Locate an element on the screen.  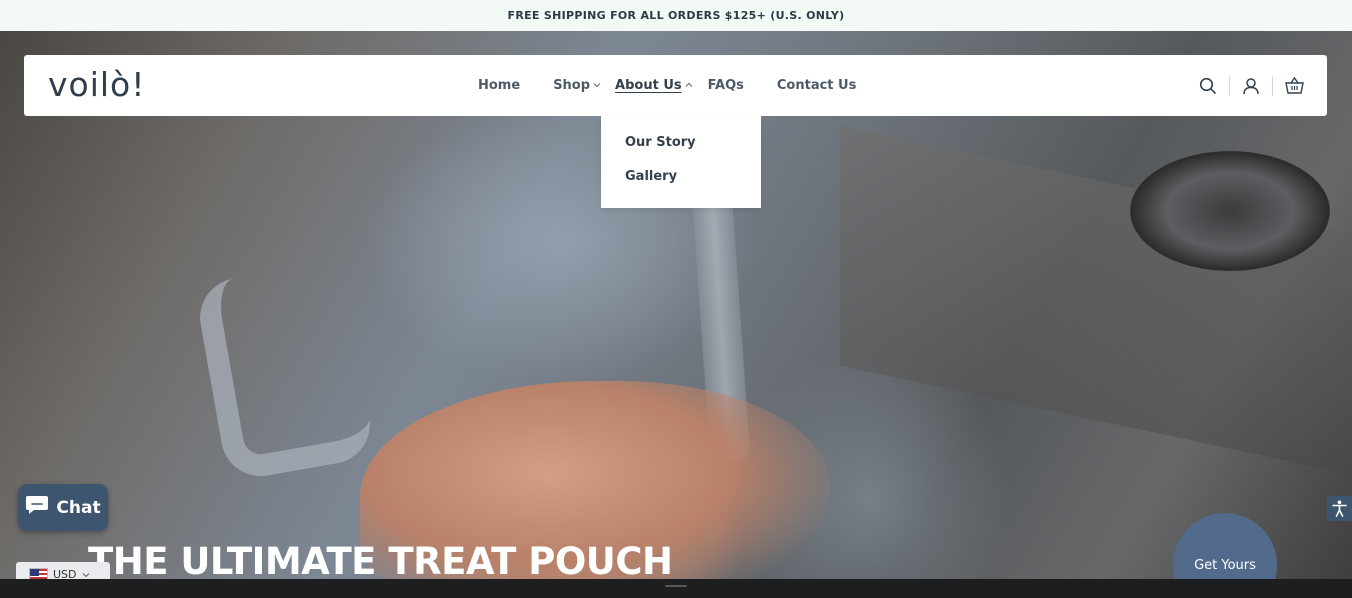
nav-contact-us-label: Contact Us is located at coordinates (816, 85).